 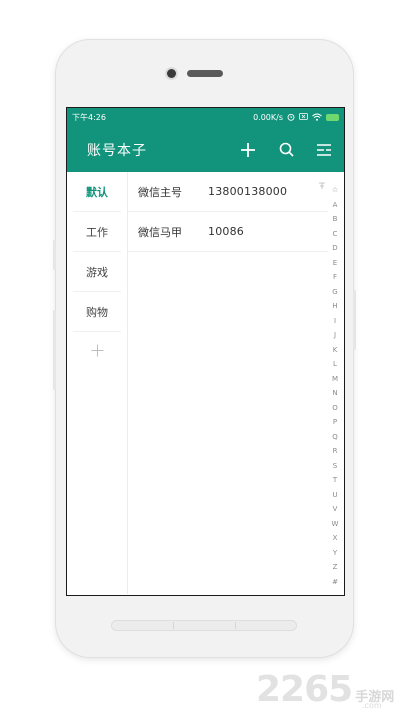 What do you see at coordinates (335, 524) in the screenshot?
I see `index-letter: W` at bounding box center [335, 524].